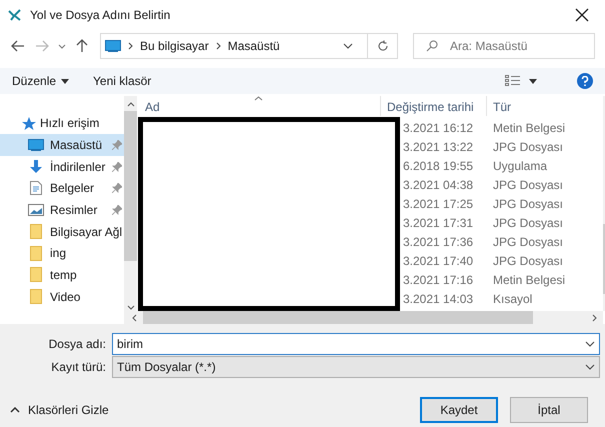  I want to click on file-name-input: birim, so click(351, 344).